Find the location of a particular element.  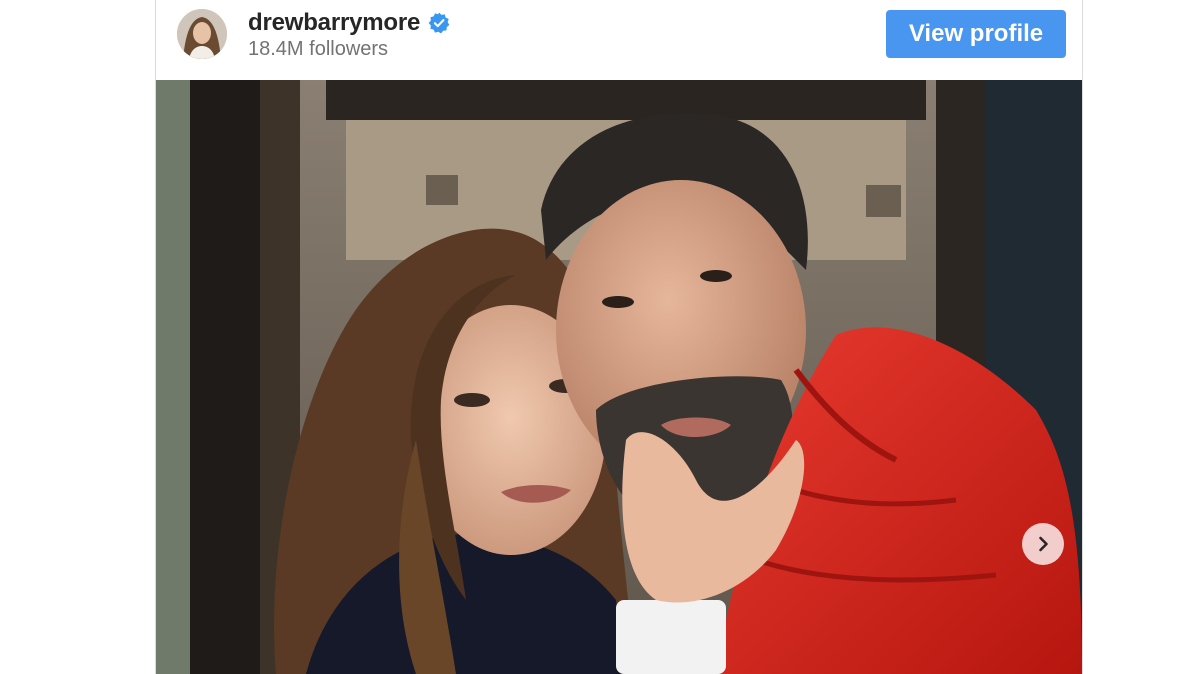

username: drewbarrymore is located at coordinates (334, 23).